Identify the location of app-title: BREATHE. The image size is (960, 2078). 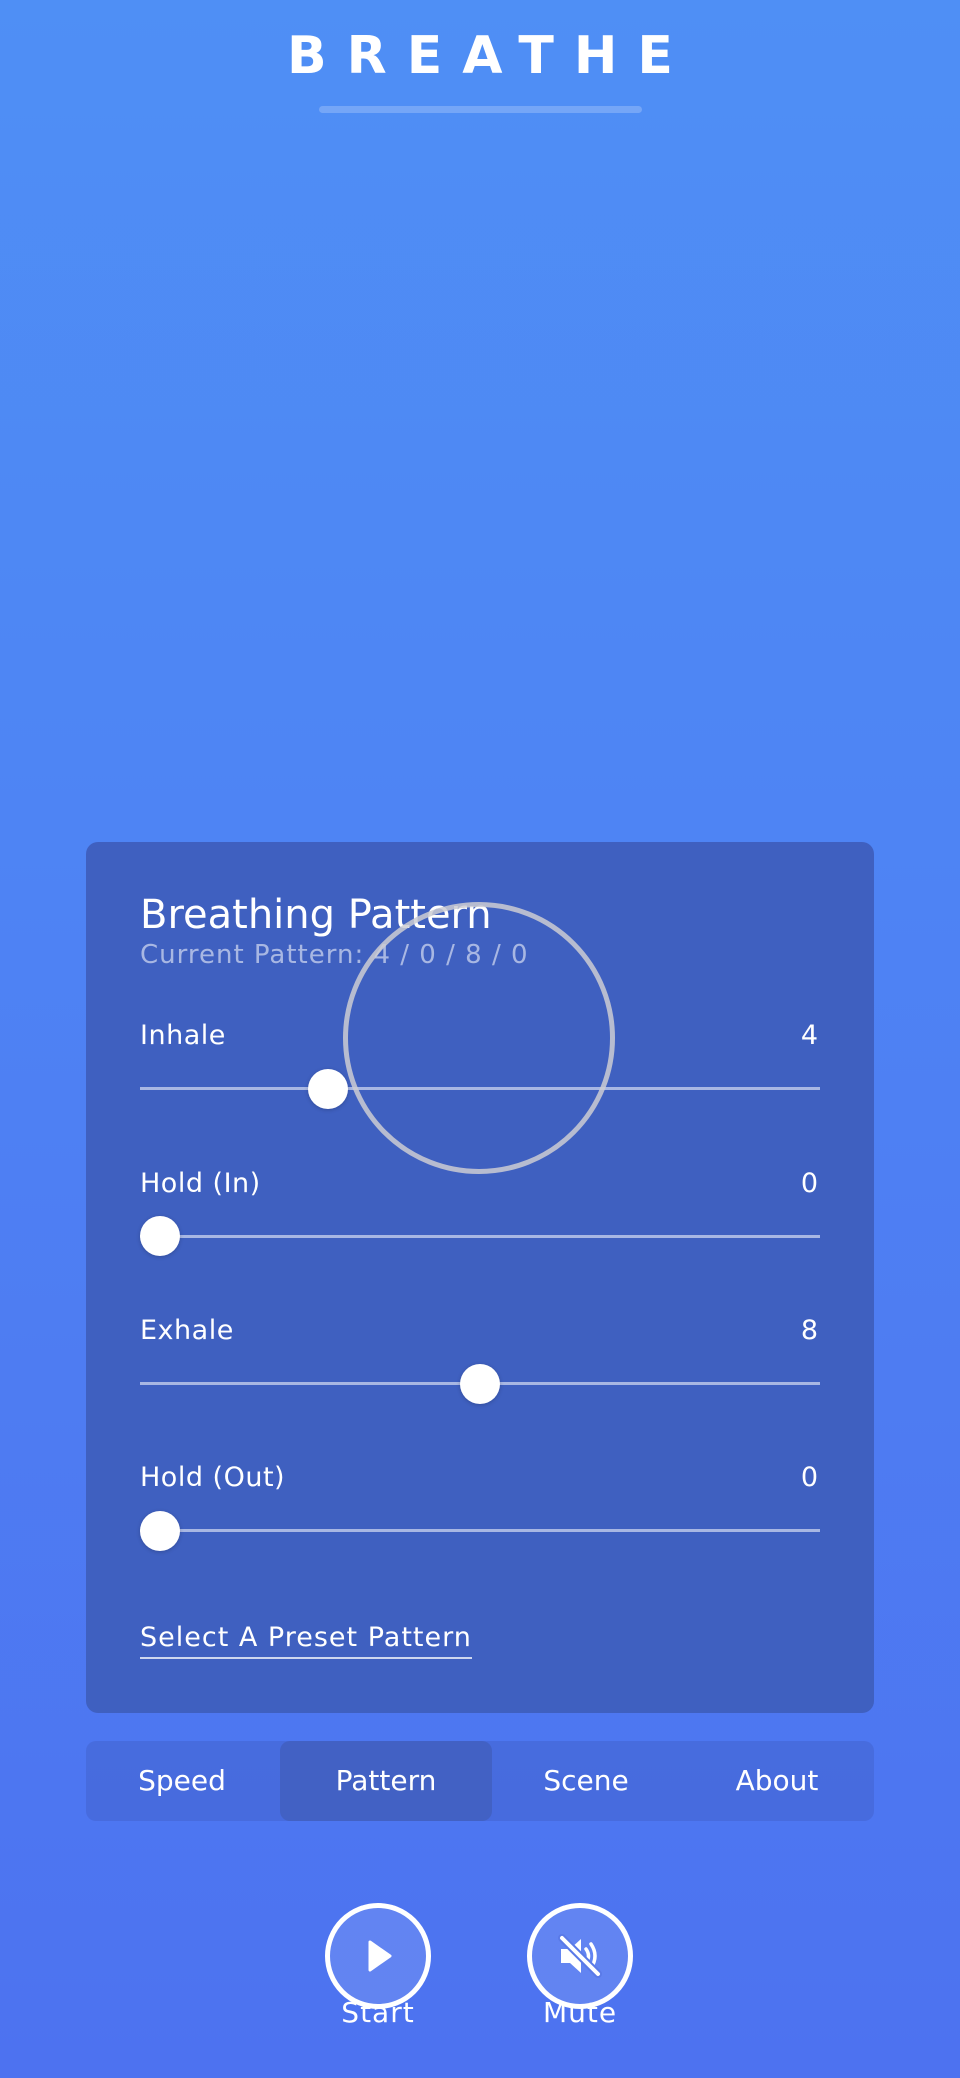
(490, 56).